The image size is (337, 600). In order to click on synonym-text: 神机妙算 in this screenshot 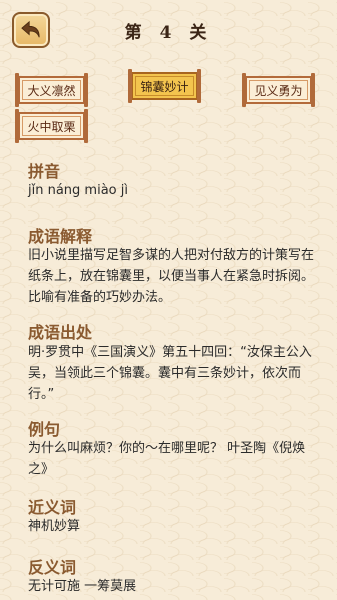, I will do `click(54, 526)`.